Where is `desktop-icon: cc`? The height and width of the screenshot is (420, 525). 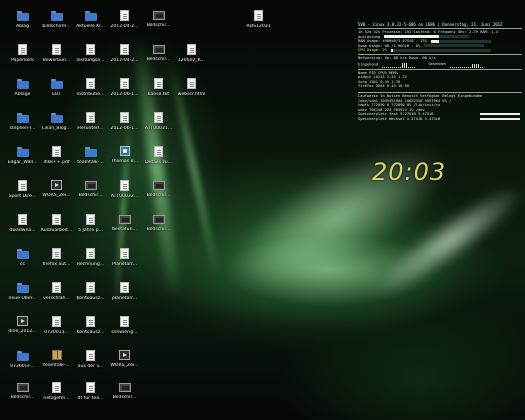 desktop-icon: cc is located at coordinates (22, 264).